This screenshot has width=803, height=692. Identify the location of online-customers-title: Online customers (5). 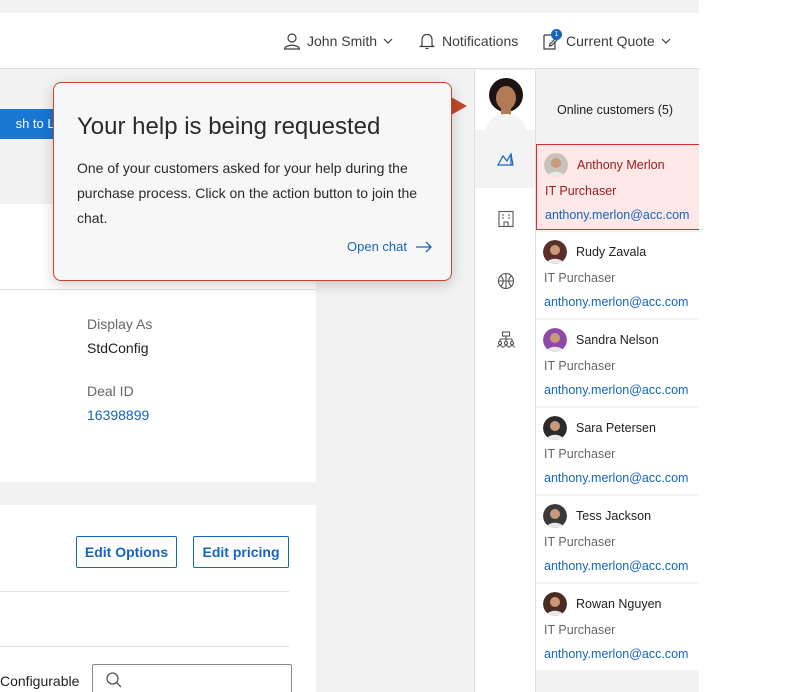
(615, 110).